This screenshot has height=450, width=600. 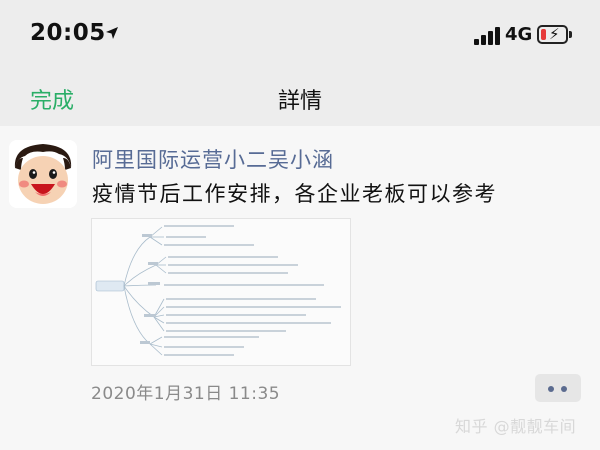 What do you see at coordinates (218, 290) in the screenshot?
I see `mind-map-image` at bounding box center [218, 290].